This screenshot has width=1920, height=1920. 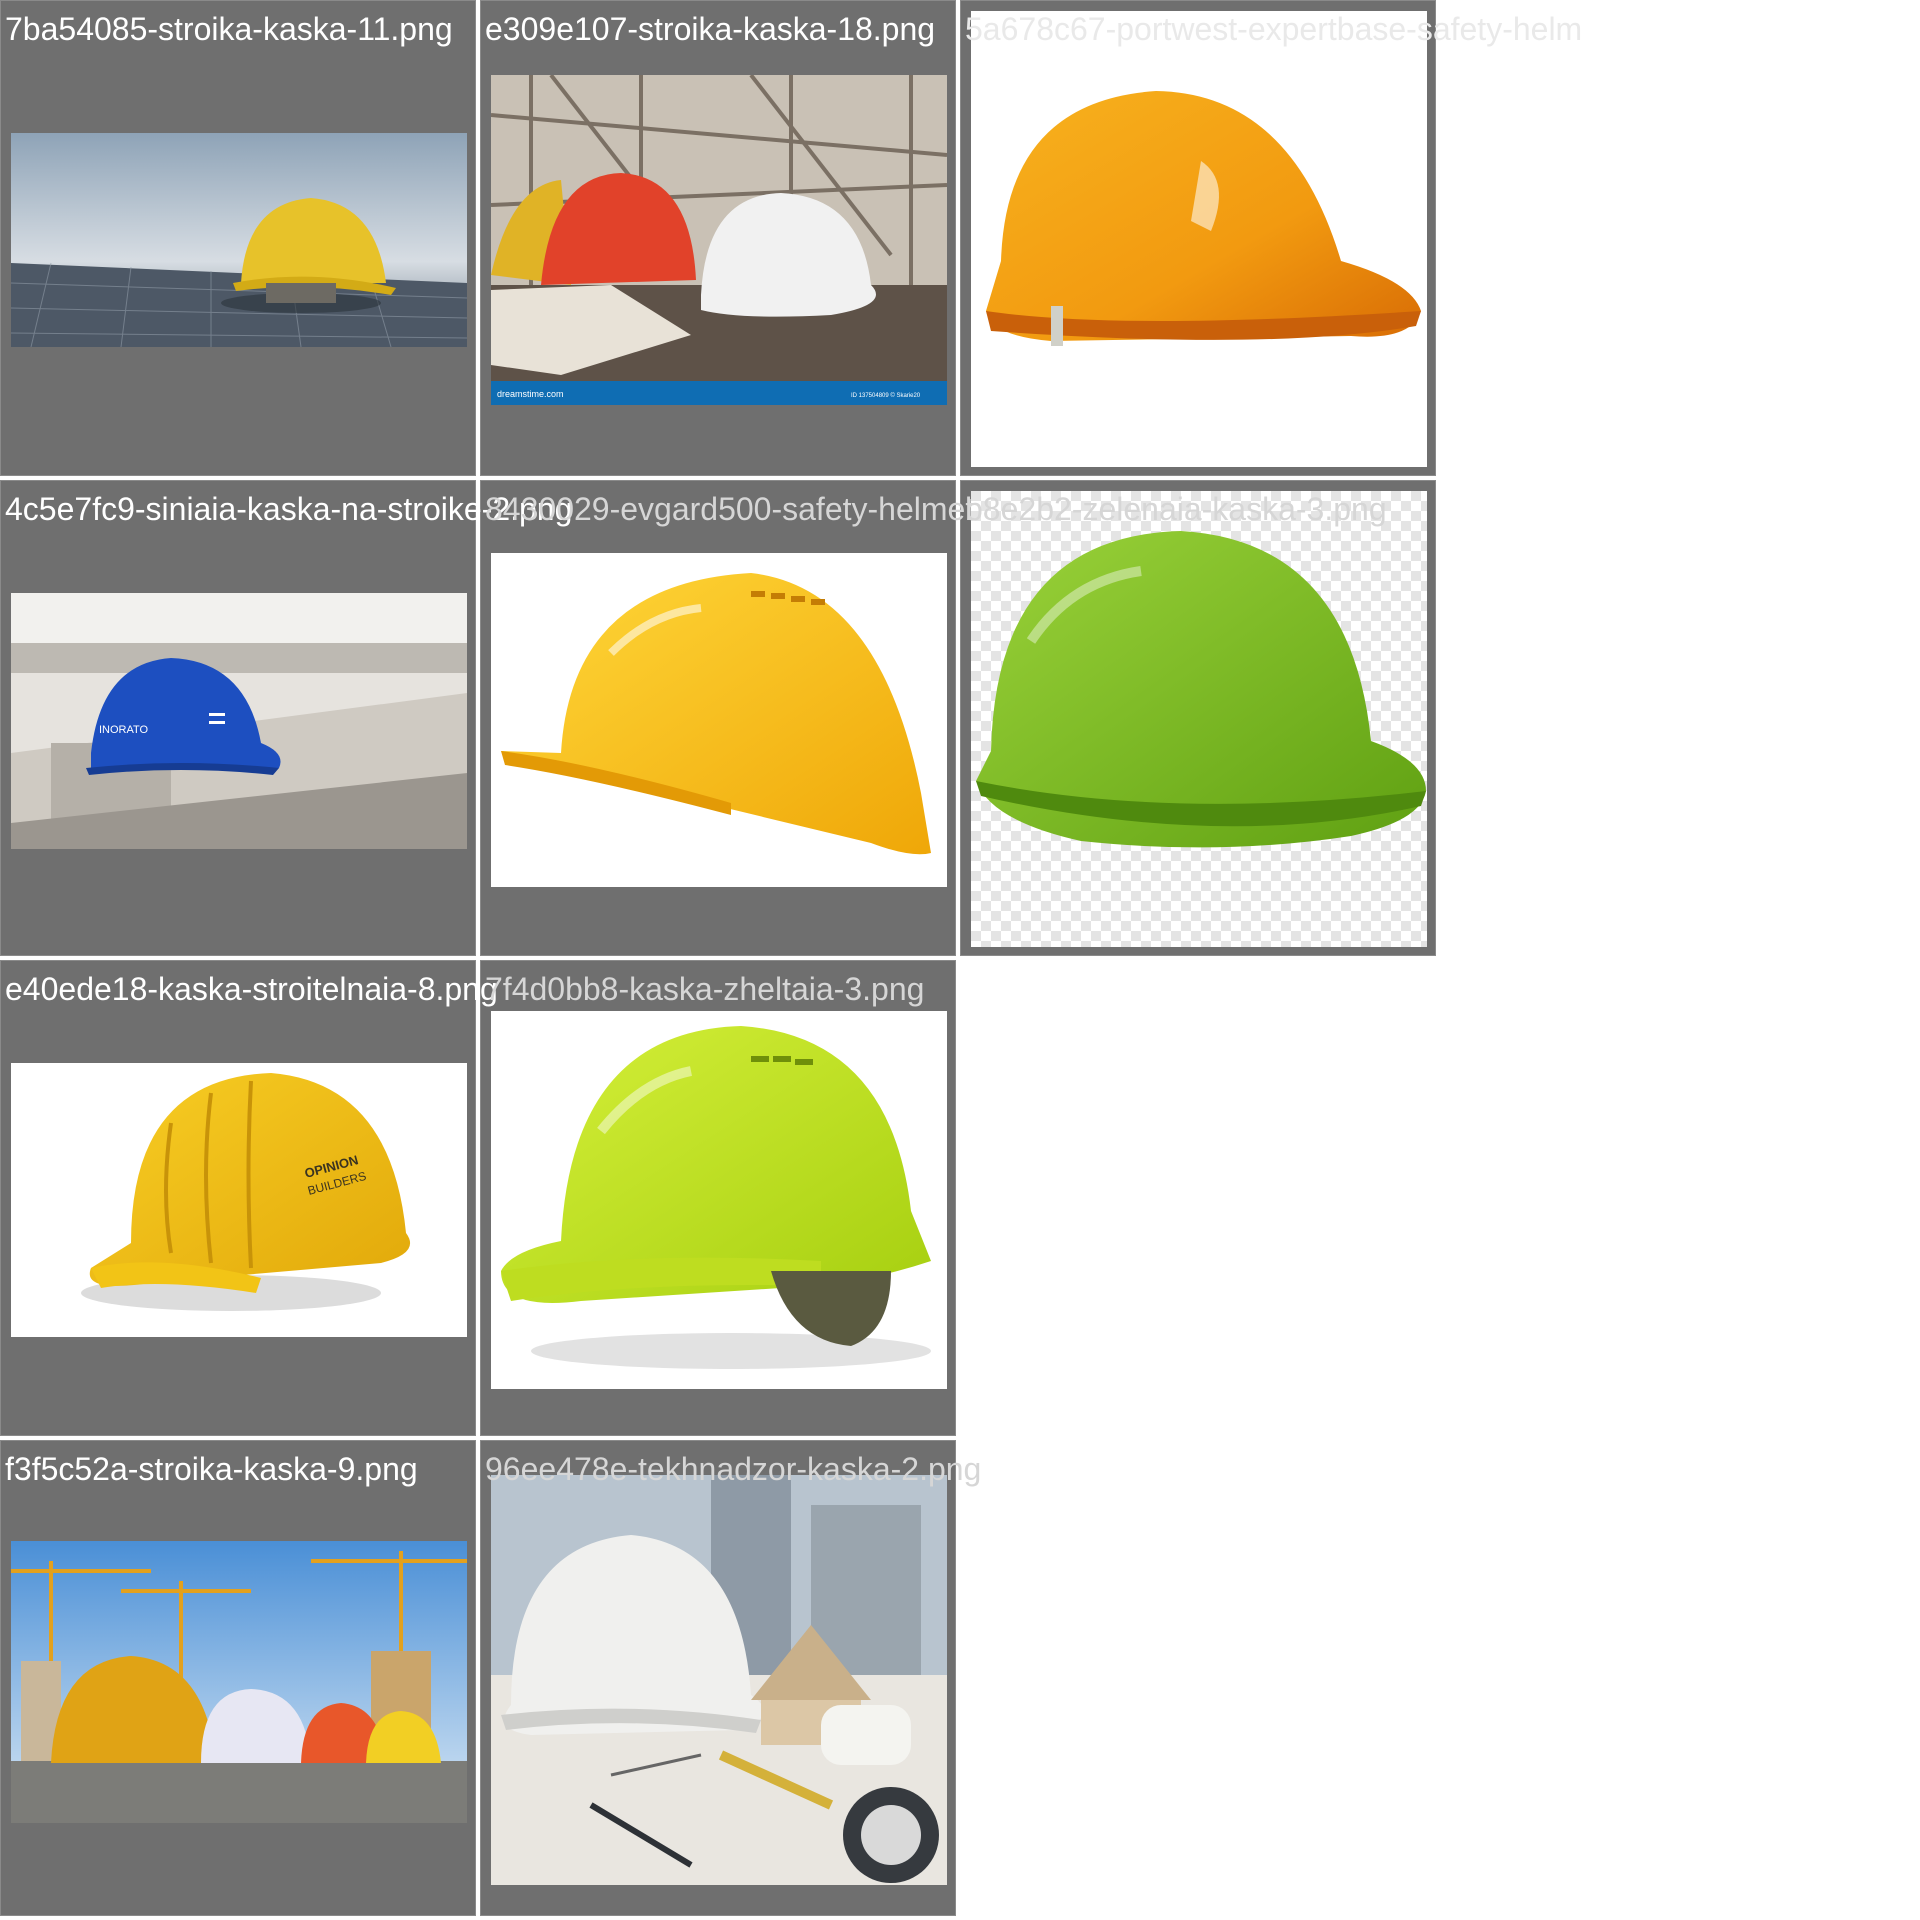 What do you see at coordinates (719, 1680) in the screenshot?
I see `white-helmet-desk-thumbnail` at bounding box center [719, 1680].